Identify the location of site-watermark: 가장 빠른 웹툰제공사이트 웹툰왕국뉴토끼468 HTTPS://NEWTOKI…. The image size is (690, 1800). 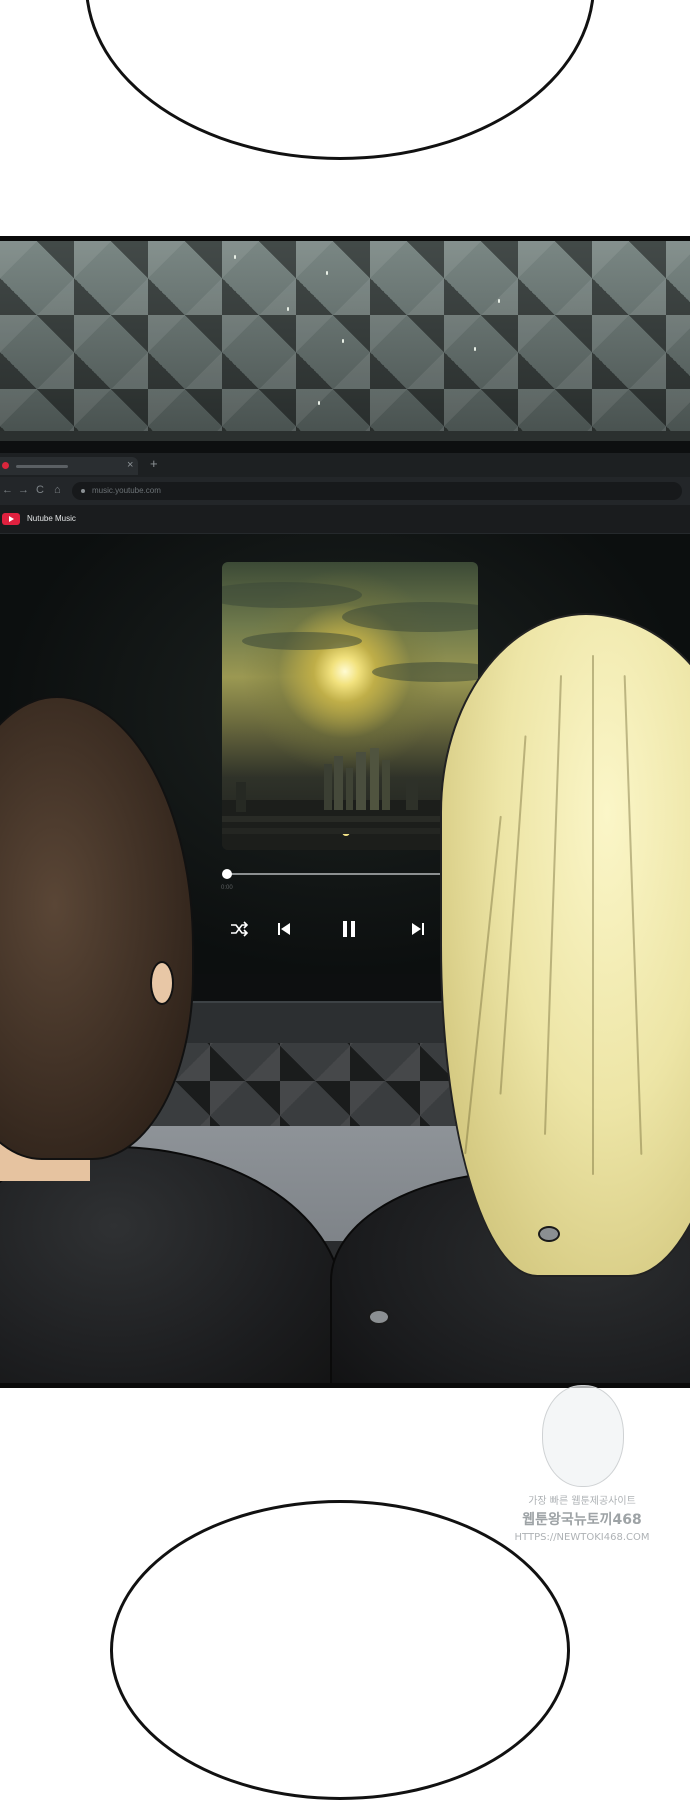
(582, 1480).